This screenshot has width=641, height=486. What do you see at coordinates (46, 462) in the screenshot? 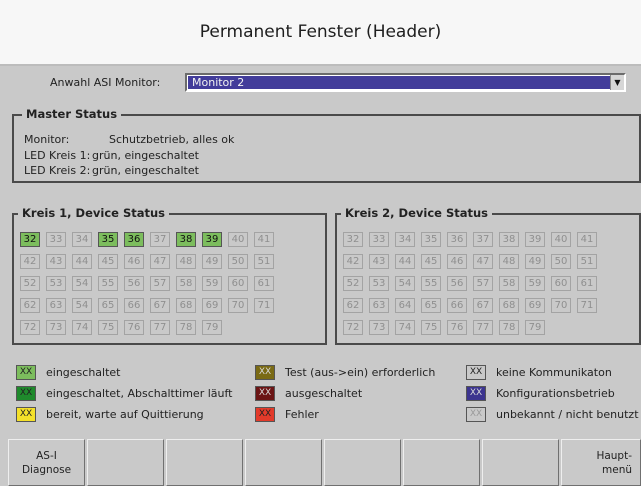
I see `function-key-1-button: AS-I Diagnose` at bounding box center [46, 462].